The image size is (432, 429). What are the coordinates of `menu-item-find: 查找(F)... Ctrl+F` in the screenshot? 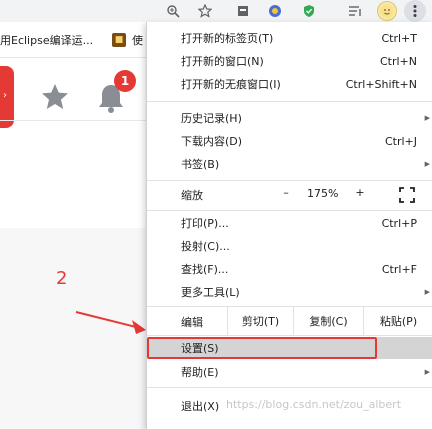 It's located at (289, 269).